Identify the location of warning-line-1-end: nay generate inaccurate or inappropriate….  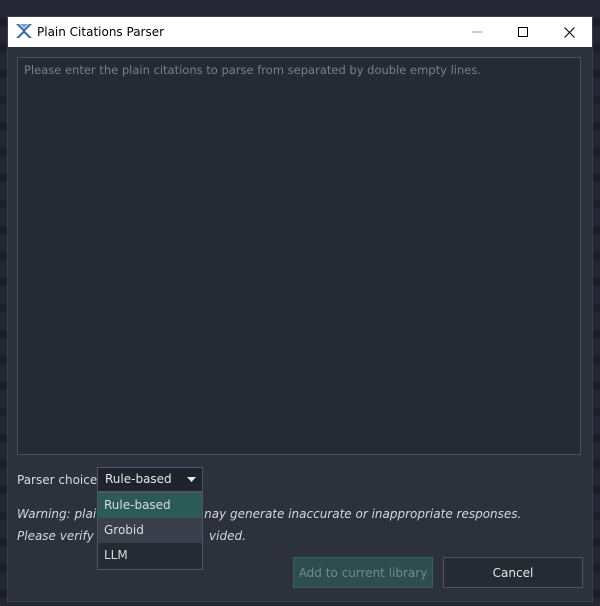
(363, 514).